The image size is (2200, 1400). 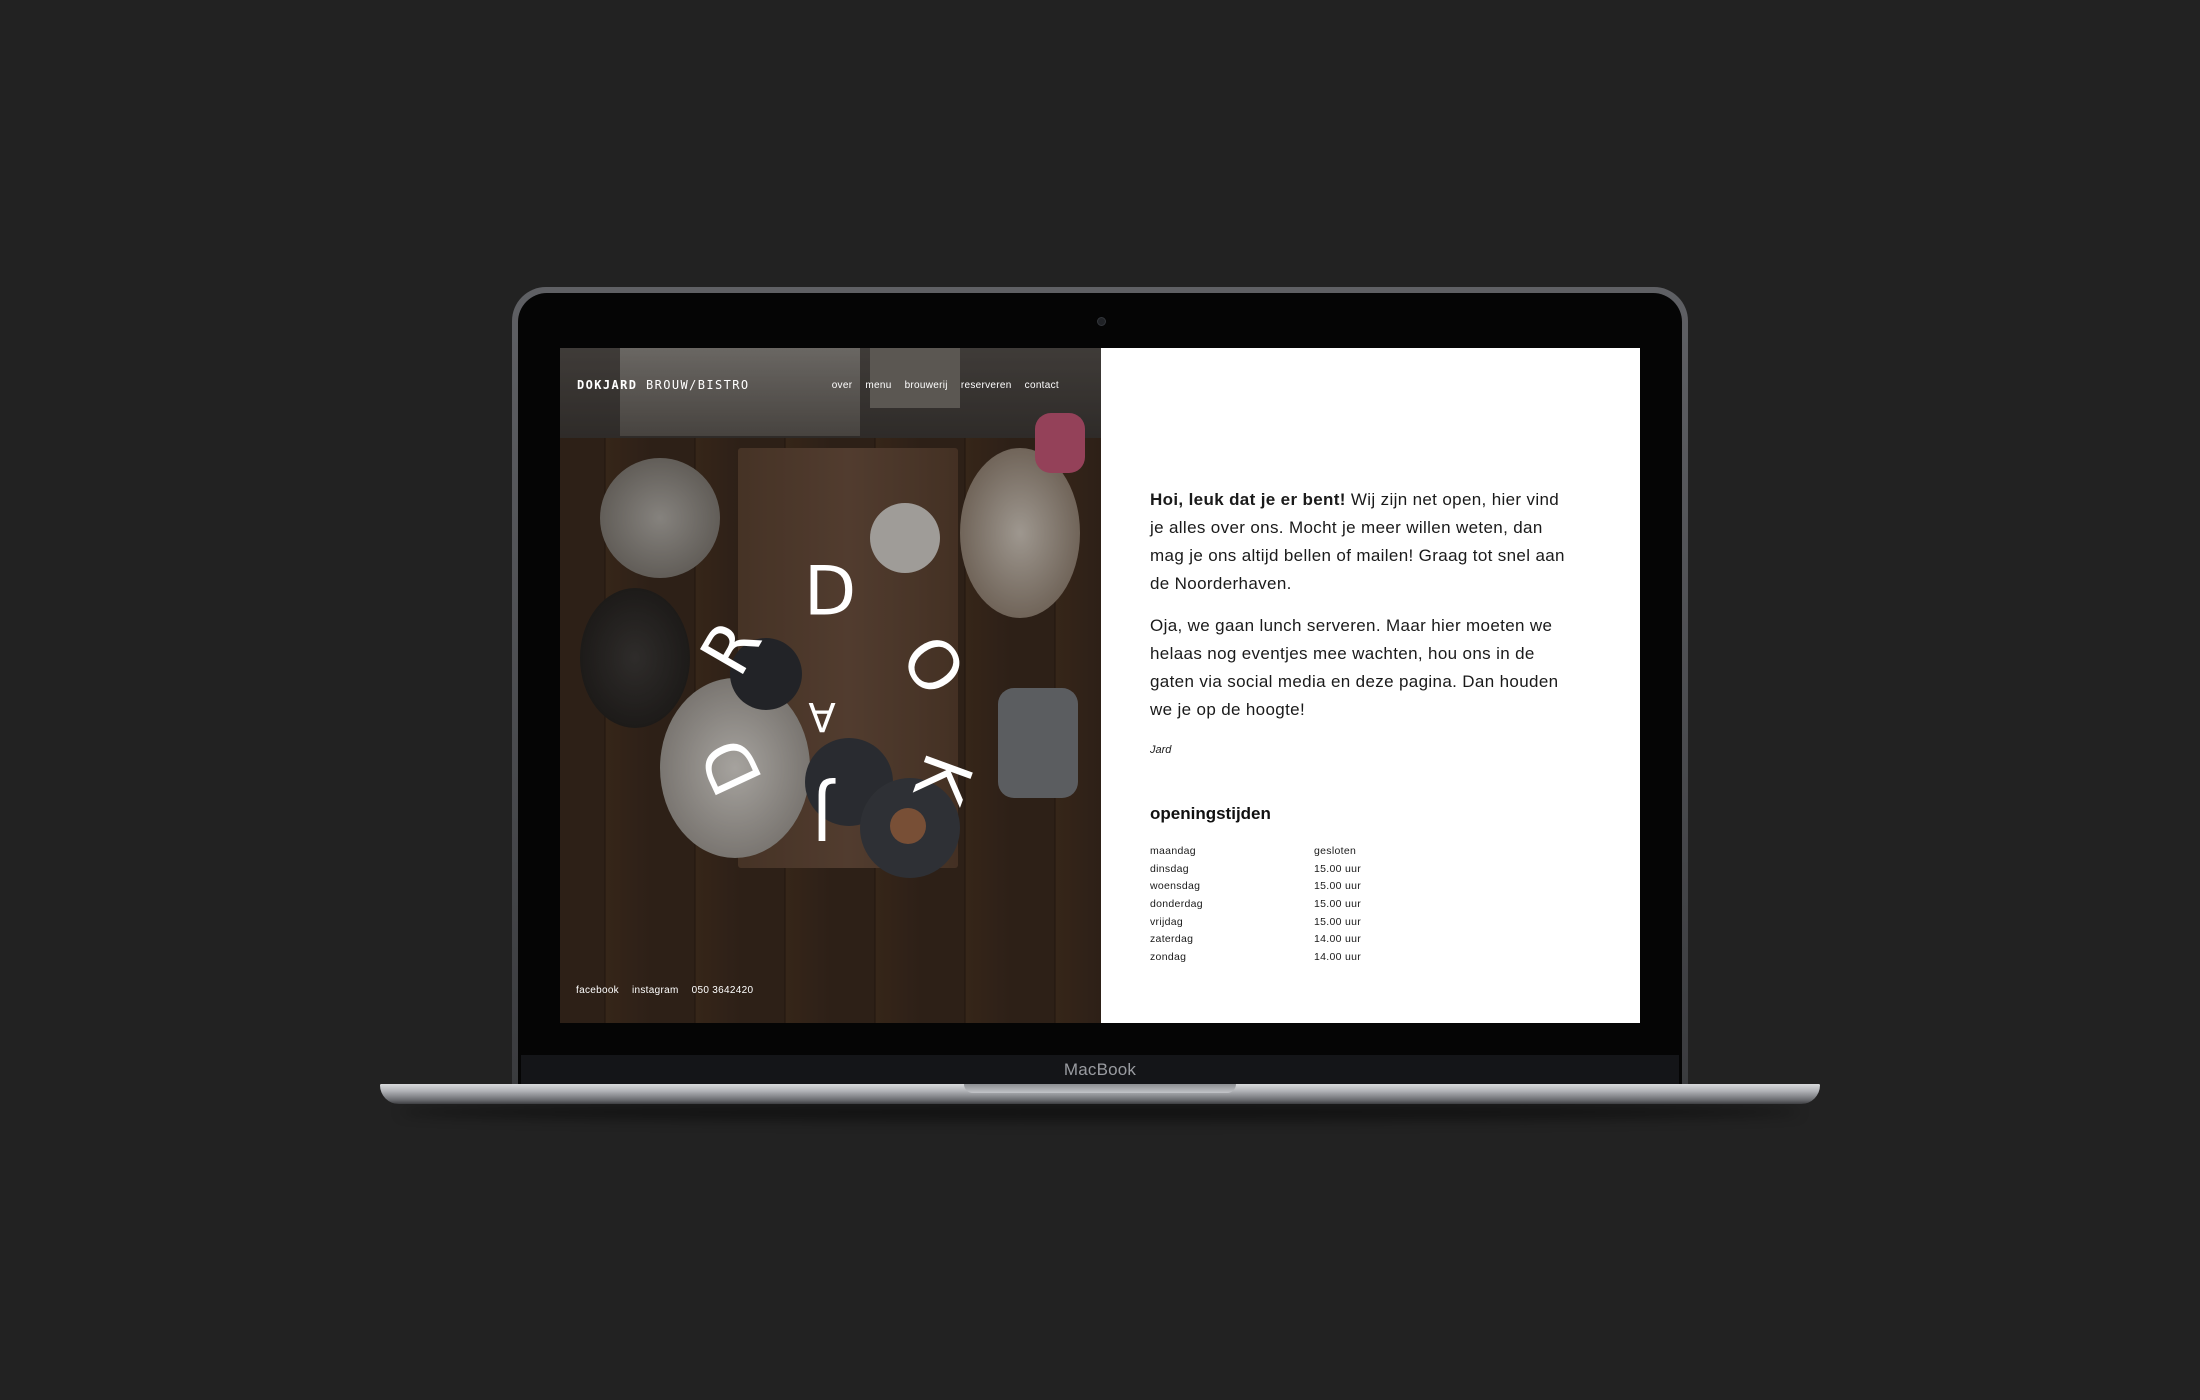 I want to click on signature: Jard, so click(x=1161, y=750).